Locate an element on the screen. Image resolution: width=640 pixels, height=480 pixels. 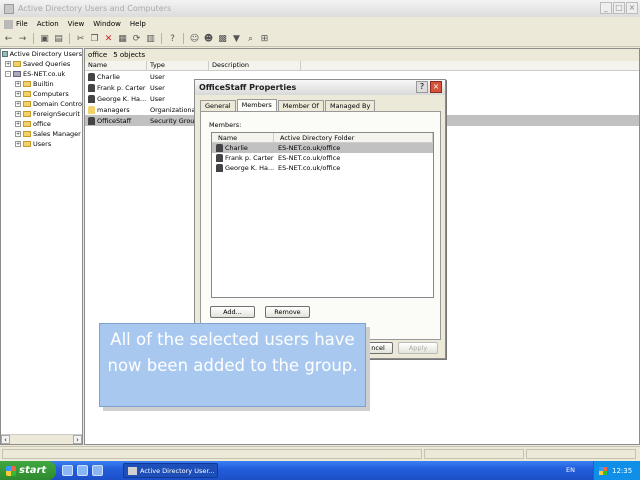
tree-item-sales-manager: + Sales Manager is located at coordinates (41, 134).